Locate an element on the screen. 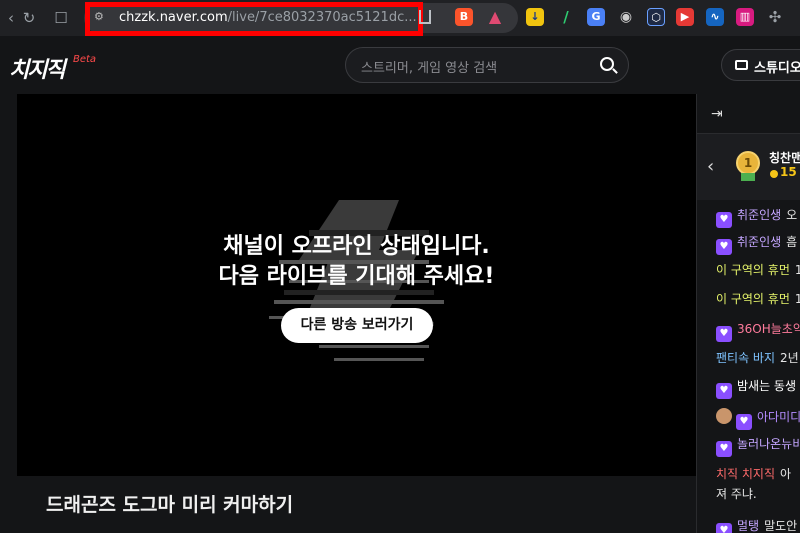  chat-message-text: 말도안 is located at coordinates (781, 526).